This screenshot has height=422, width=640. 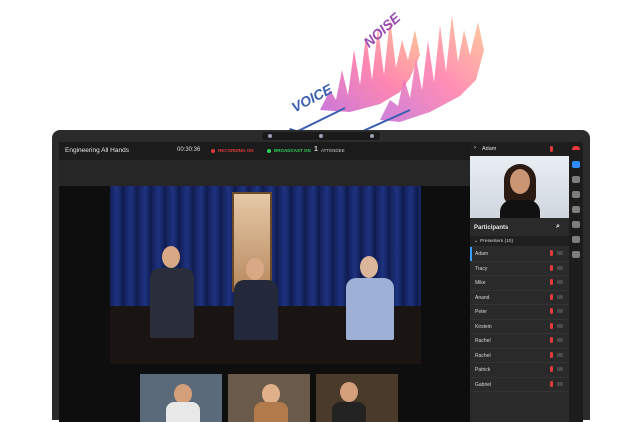 What do you see at coordinates (481, 268) in the screenshot?
I see `participant-name: Tracy` at bounding box center [481, 268].